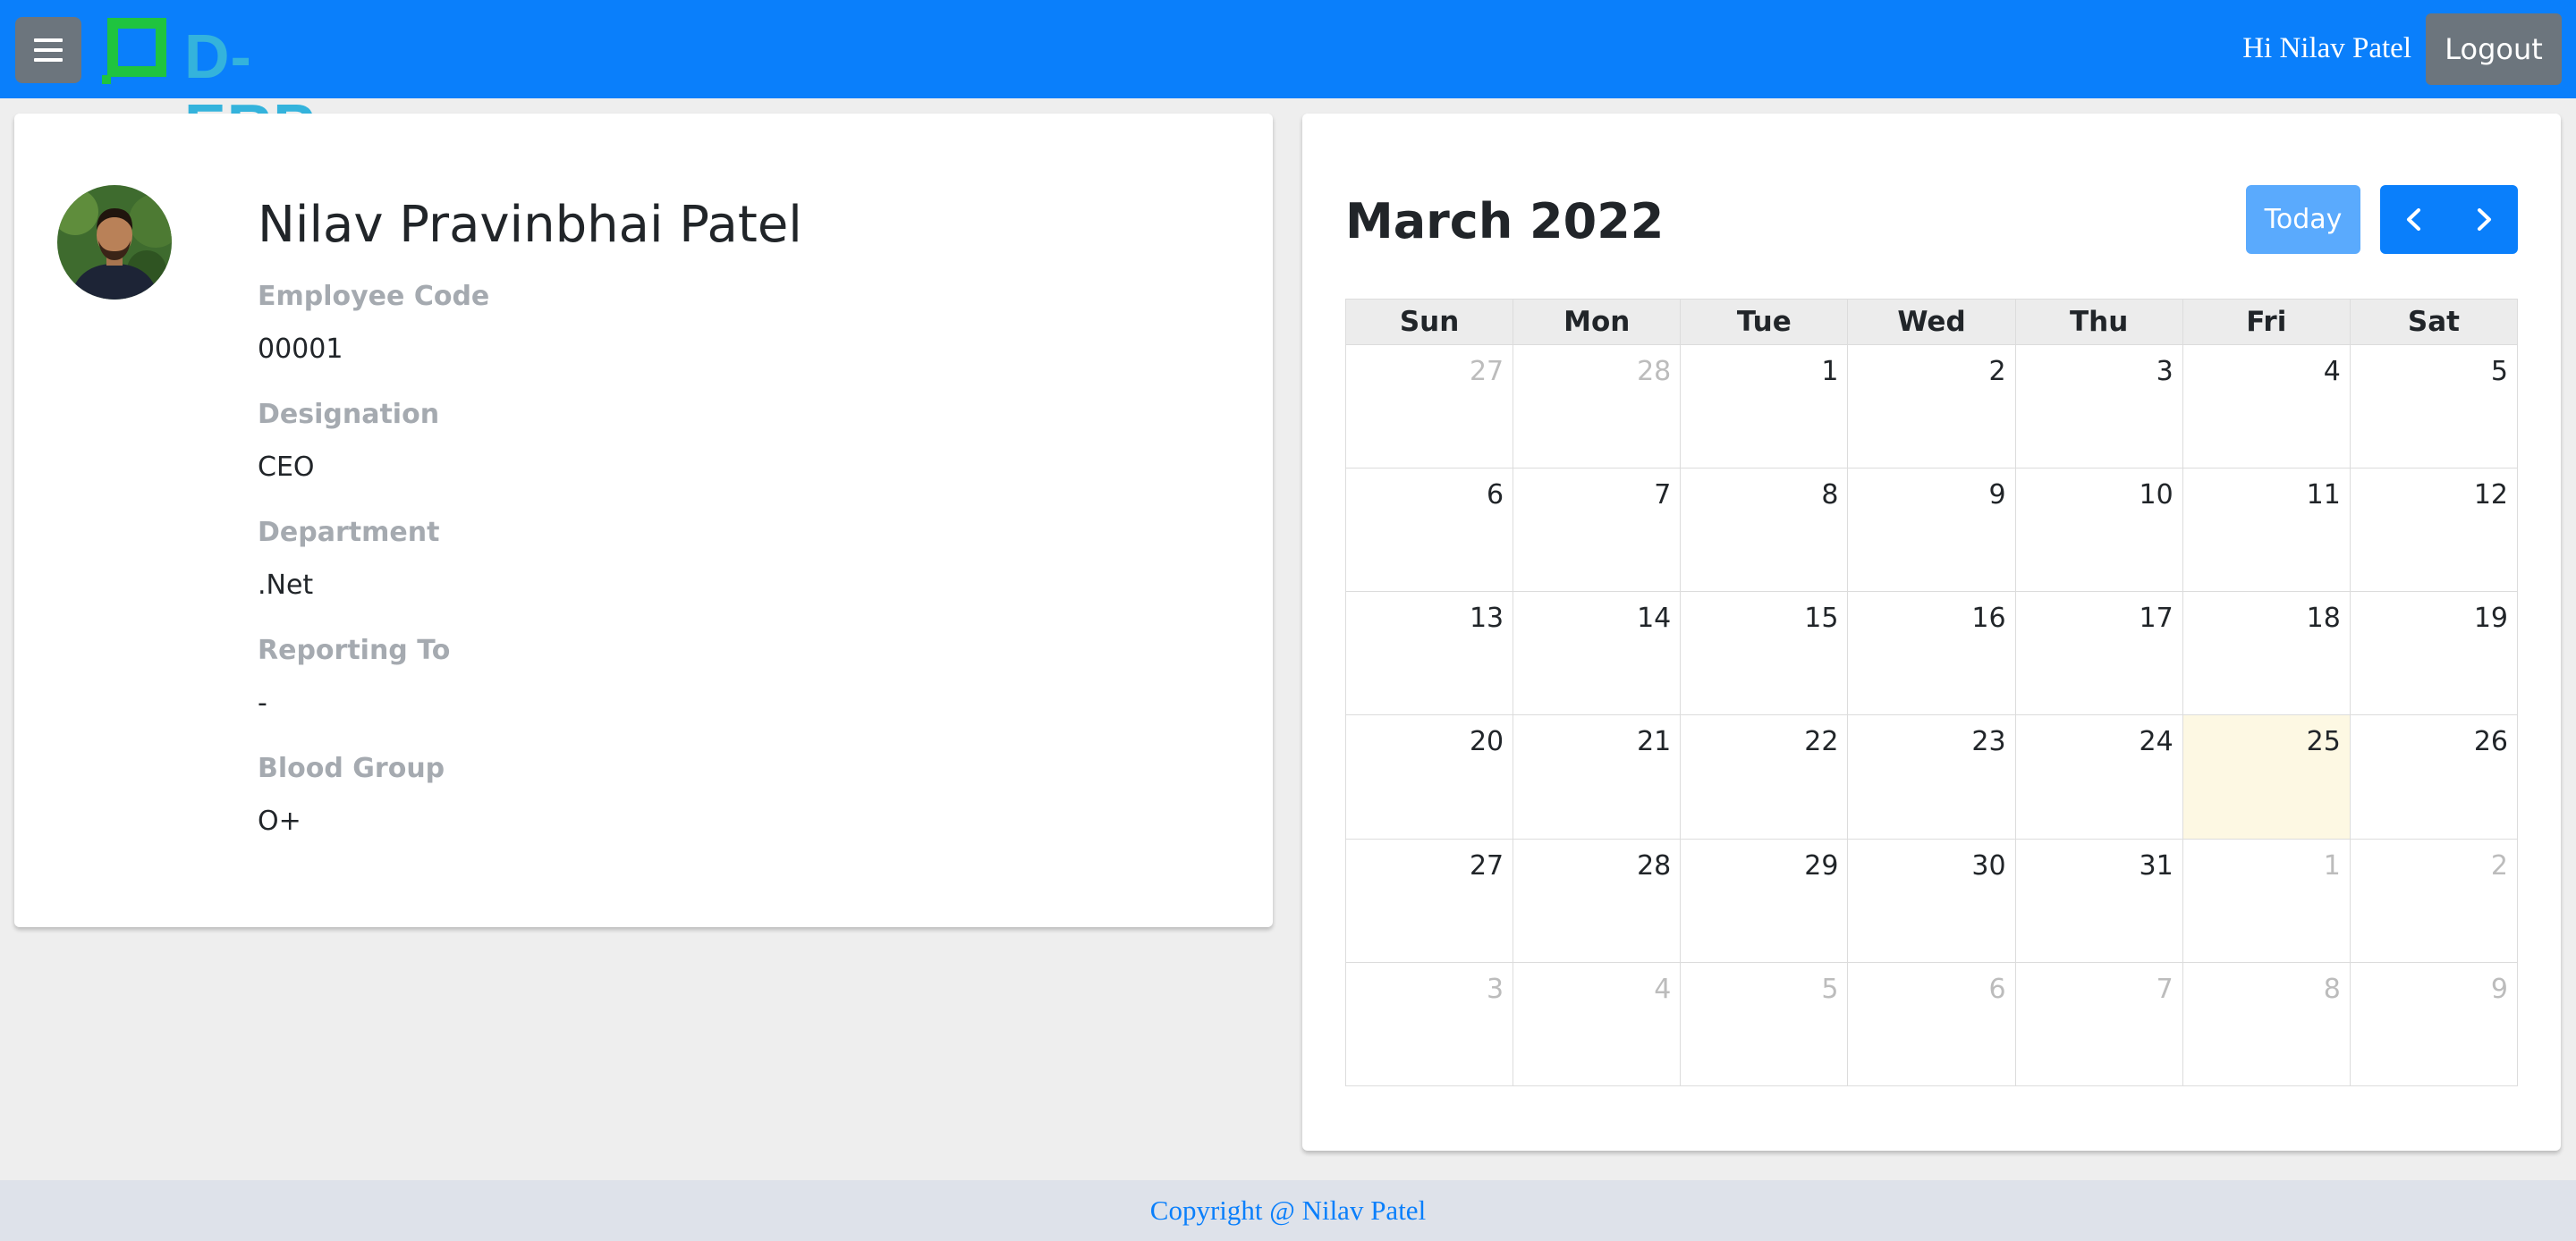  What do you see at coordinates (1429, 777) in the screenshot?
I see `day-cell: 20` at bounding box center [1429, 777].